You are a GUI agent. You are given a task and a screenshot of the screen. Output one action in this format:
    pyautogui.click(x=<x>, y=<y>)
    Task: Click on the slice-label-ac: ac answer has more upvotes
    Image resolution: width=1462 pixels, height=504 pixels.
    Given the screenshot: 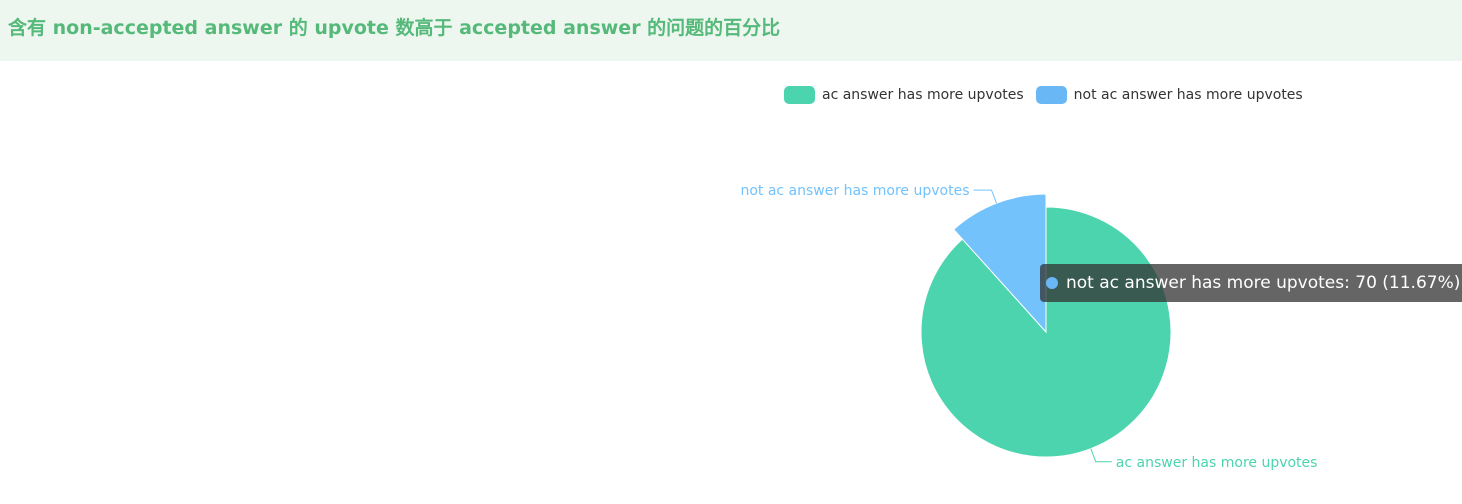 What is the action you would take?
    pyautogui.click(x=1217, y=463)
    